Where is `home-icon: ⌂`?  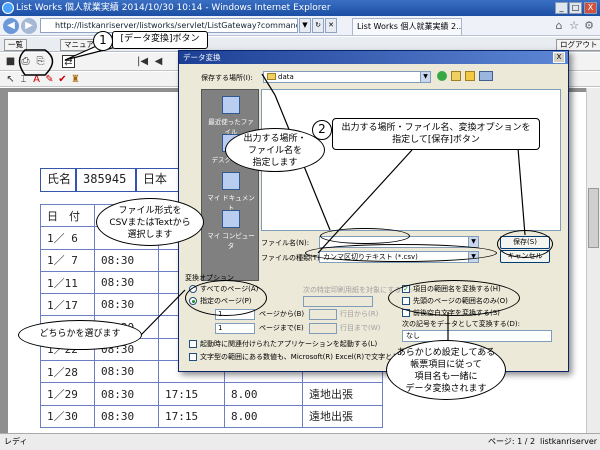 home-icon: ⌂ is located at coordinates (559, 26).